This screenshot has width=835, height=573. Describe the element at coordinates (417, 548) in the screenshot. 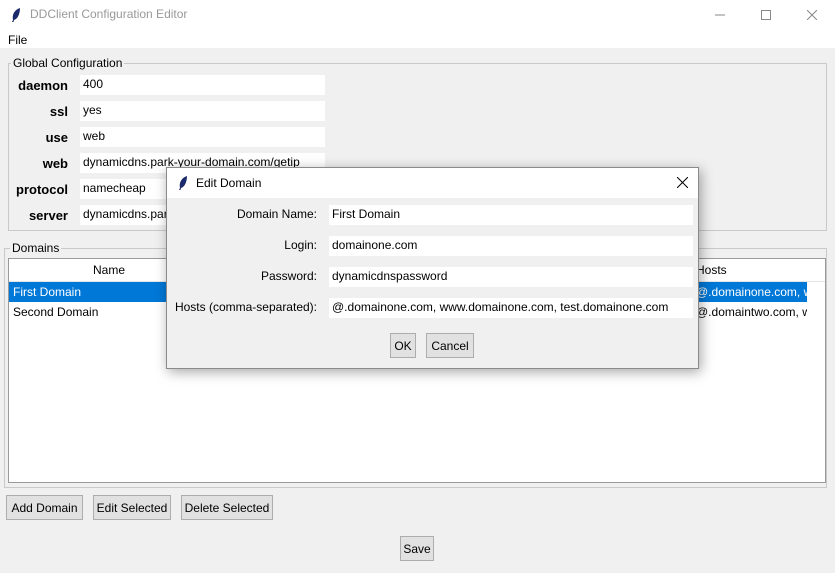

I see `save-button: Save` at that location.